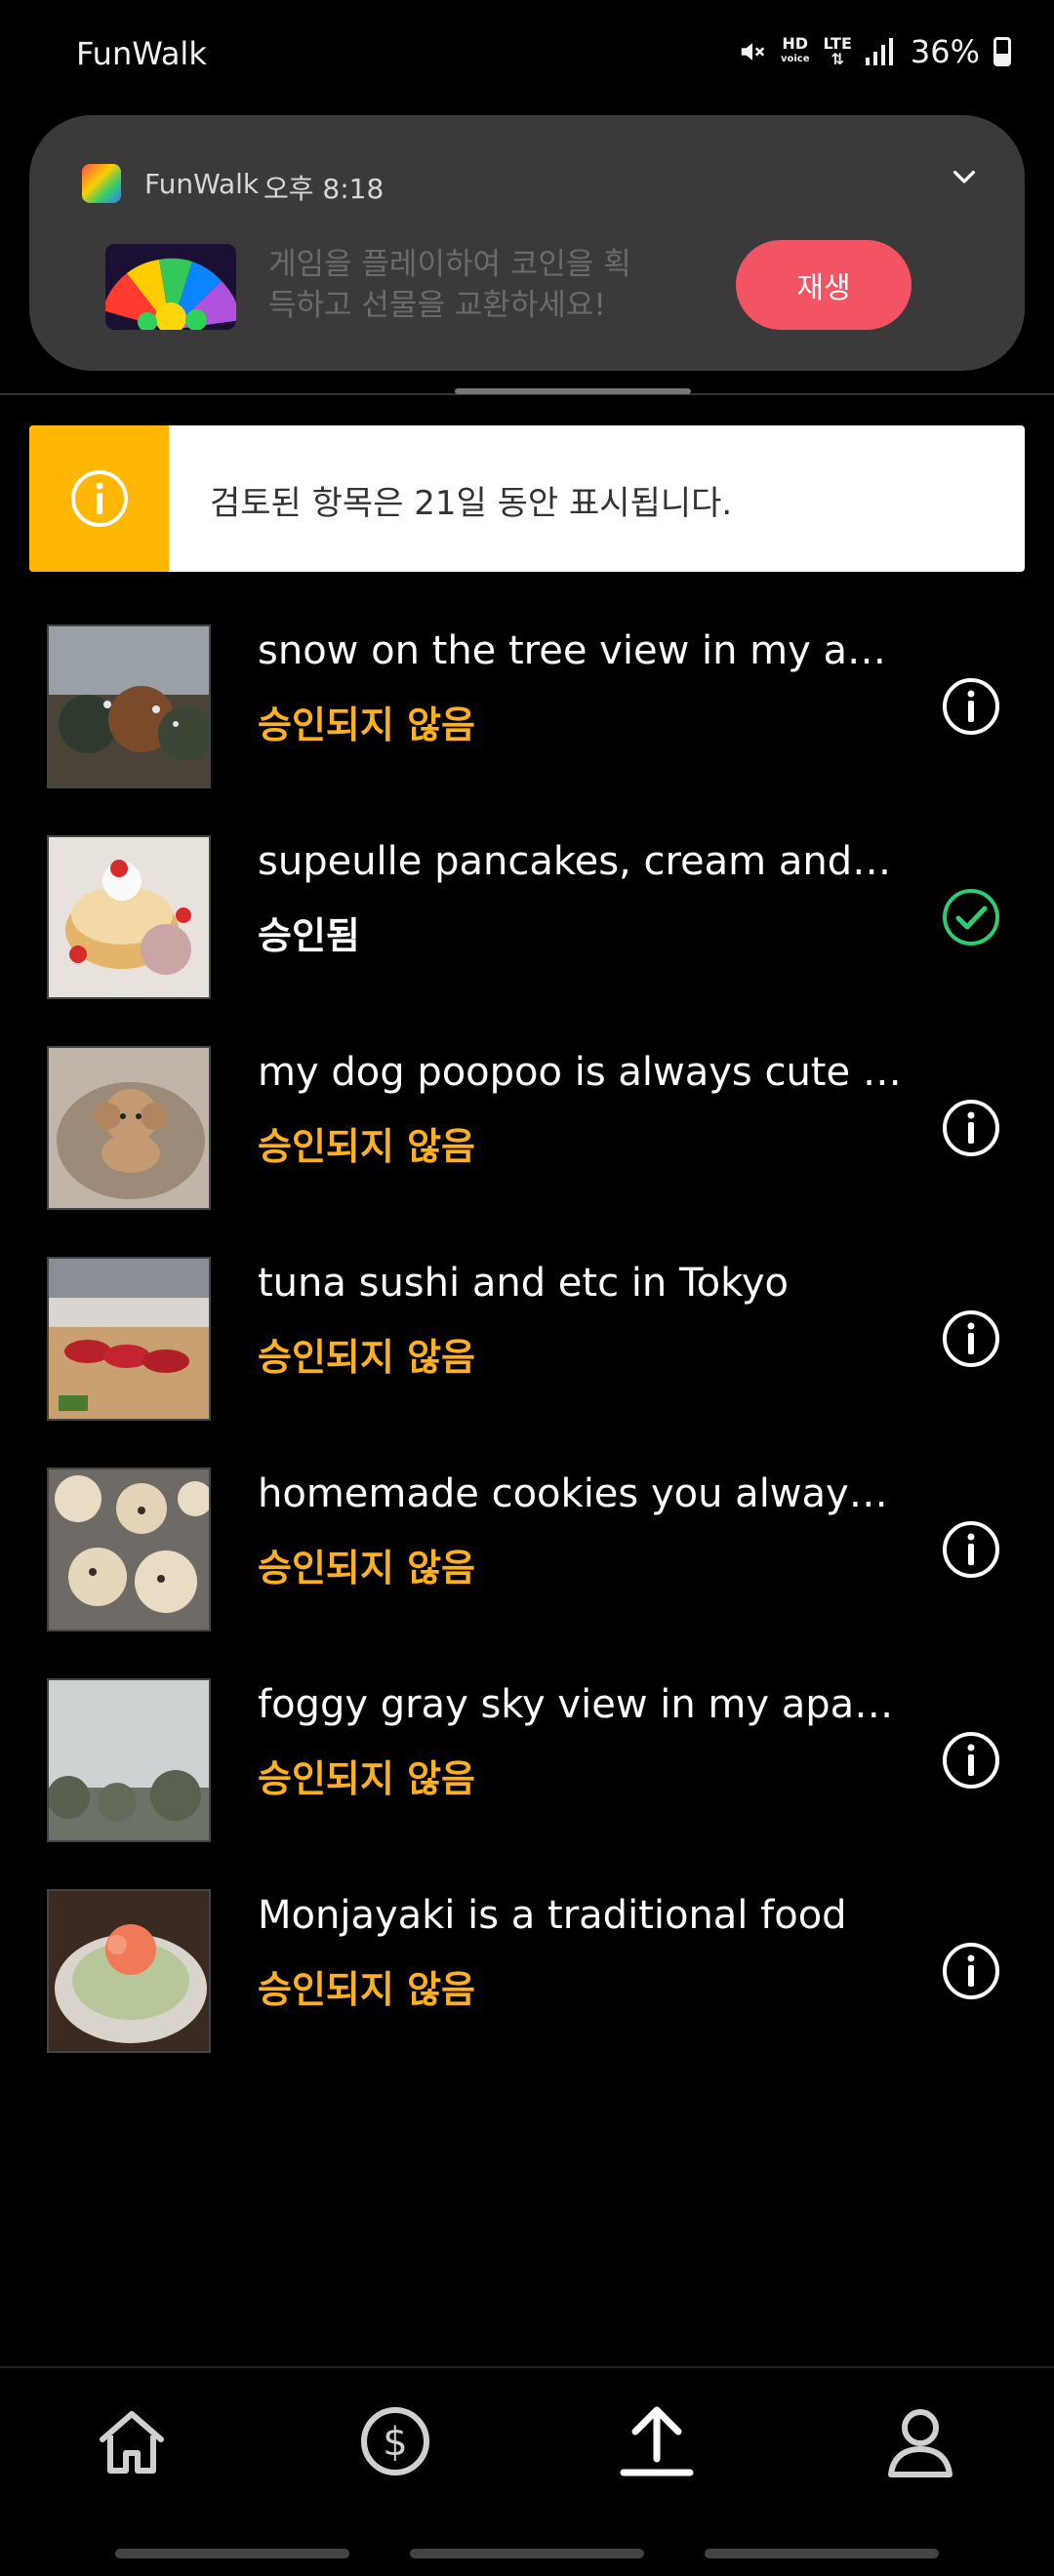 Image resolution: width=1054 pixels, height=2576 pixels. I want to click on bottom-nav: $, so click(527, 2435).